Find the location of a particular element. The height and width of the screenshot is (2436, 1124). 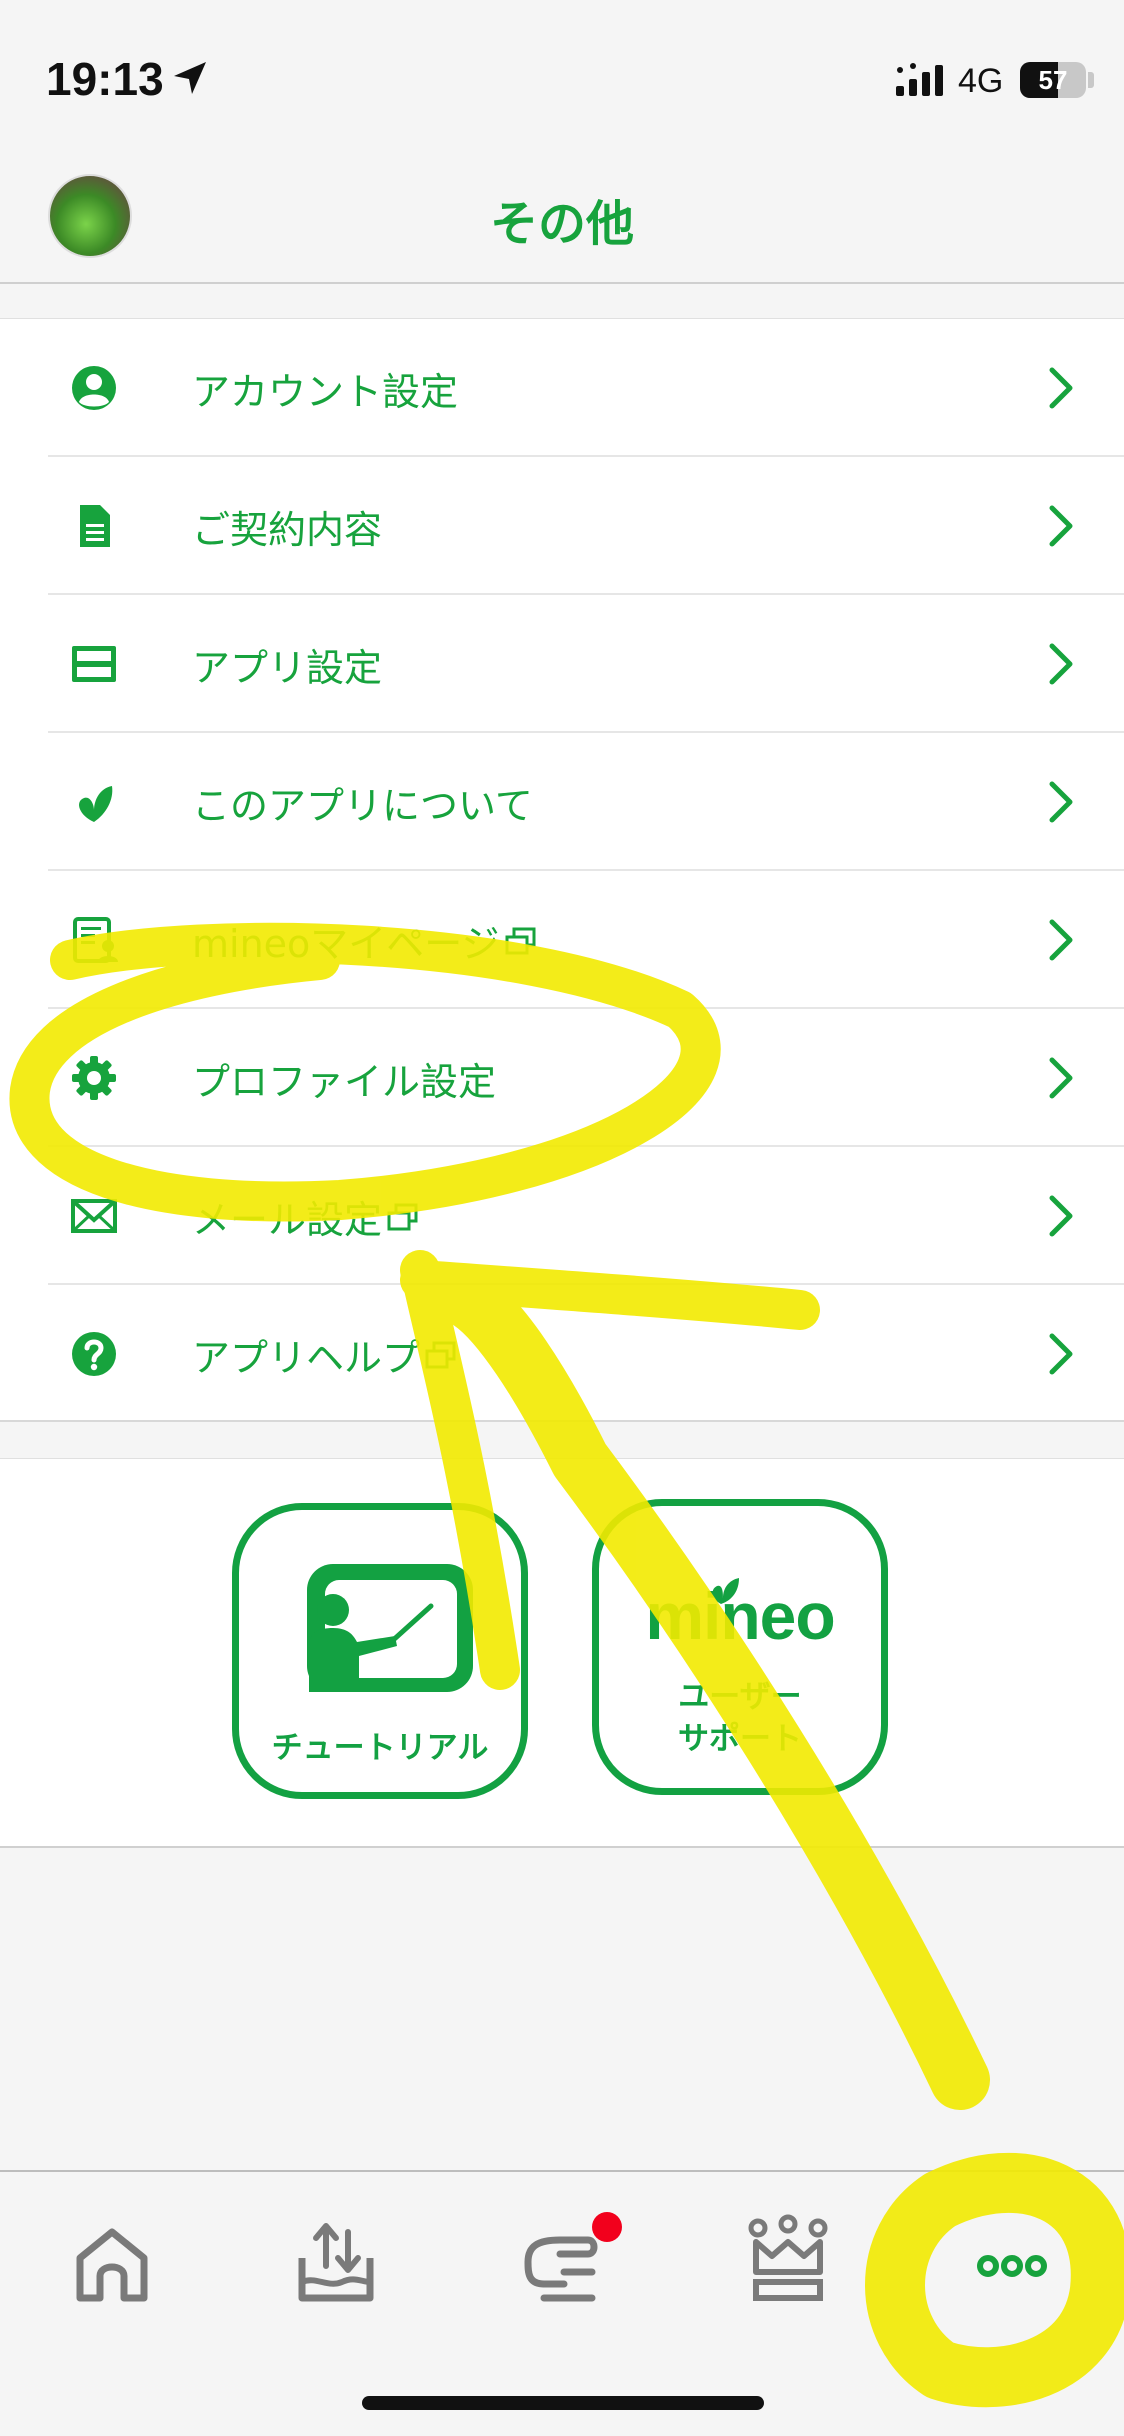

home-indicator is located at coordinates (563, 2403).